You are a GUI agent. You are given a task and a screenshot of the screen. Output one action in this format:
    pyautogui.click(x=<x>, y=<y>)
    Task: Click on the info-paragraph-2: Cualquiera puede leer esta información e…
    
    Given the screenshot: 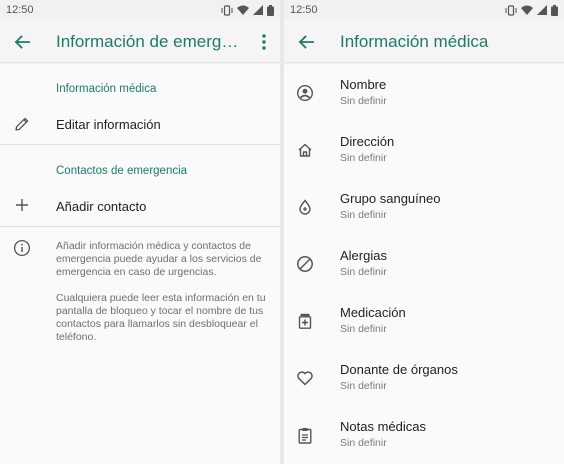 What is the action you would take?
    pyautogui.click(x=161, y=317)
    